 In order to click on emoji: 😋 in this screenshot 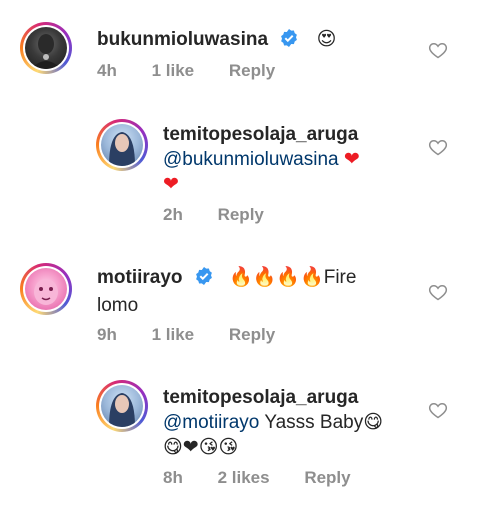, I will do `click(373, 422)`.